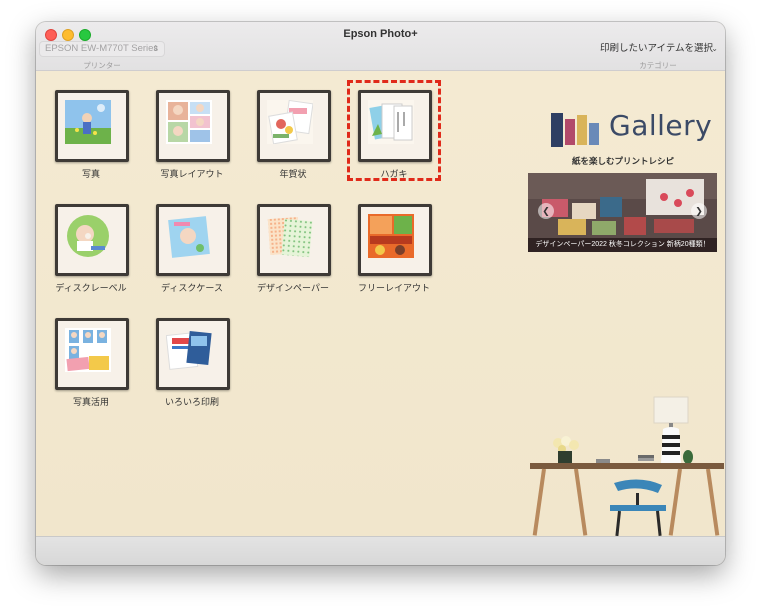  I want to click on item-free-layout: フリーレイアウト, so click(394, 258).